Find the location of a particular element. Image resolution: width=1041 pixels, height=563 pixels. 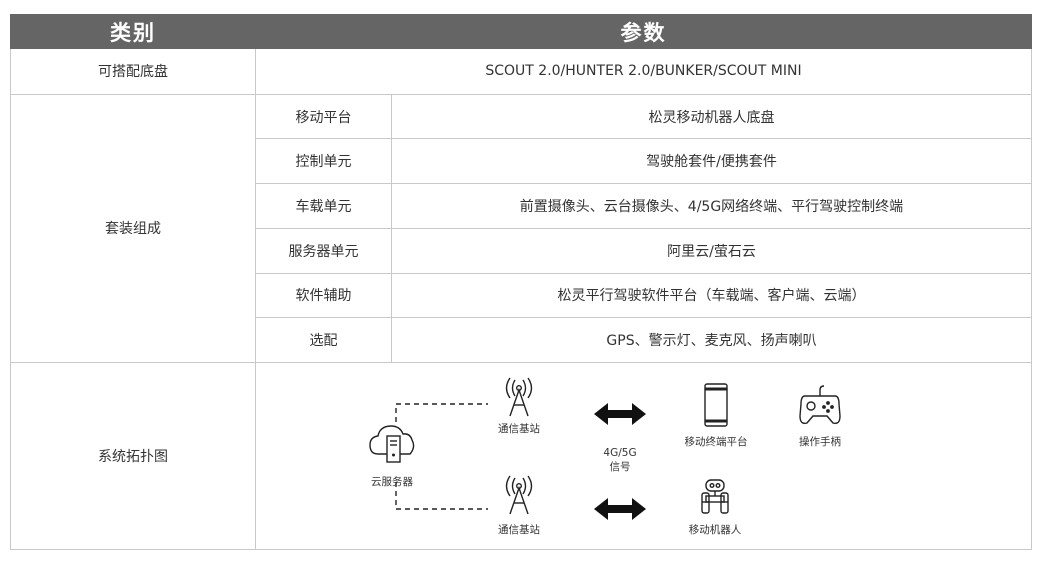

signal-label-line2: 信号 is located at coordinates (620, 467).